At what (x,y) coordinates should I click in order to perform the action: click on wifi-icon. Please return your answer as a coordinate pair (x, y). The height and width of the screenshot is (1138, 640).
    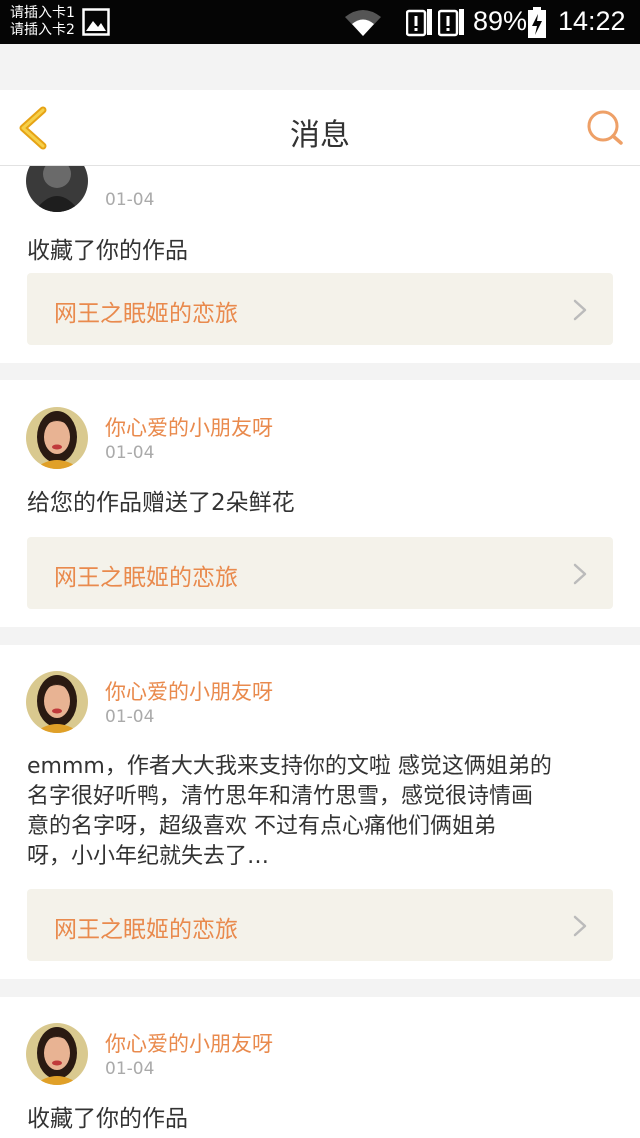
    Looking at the image, I should click on (363, 23).